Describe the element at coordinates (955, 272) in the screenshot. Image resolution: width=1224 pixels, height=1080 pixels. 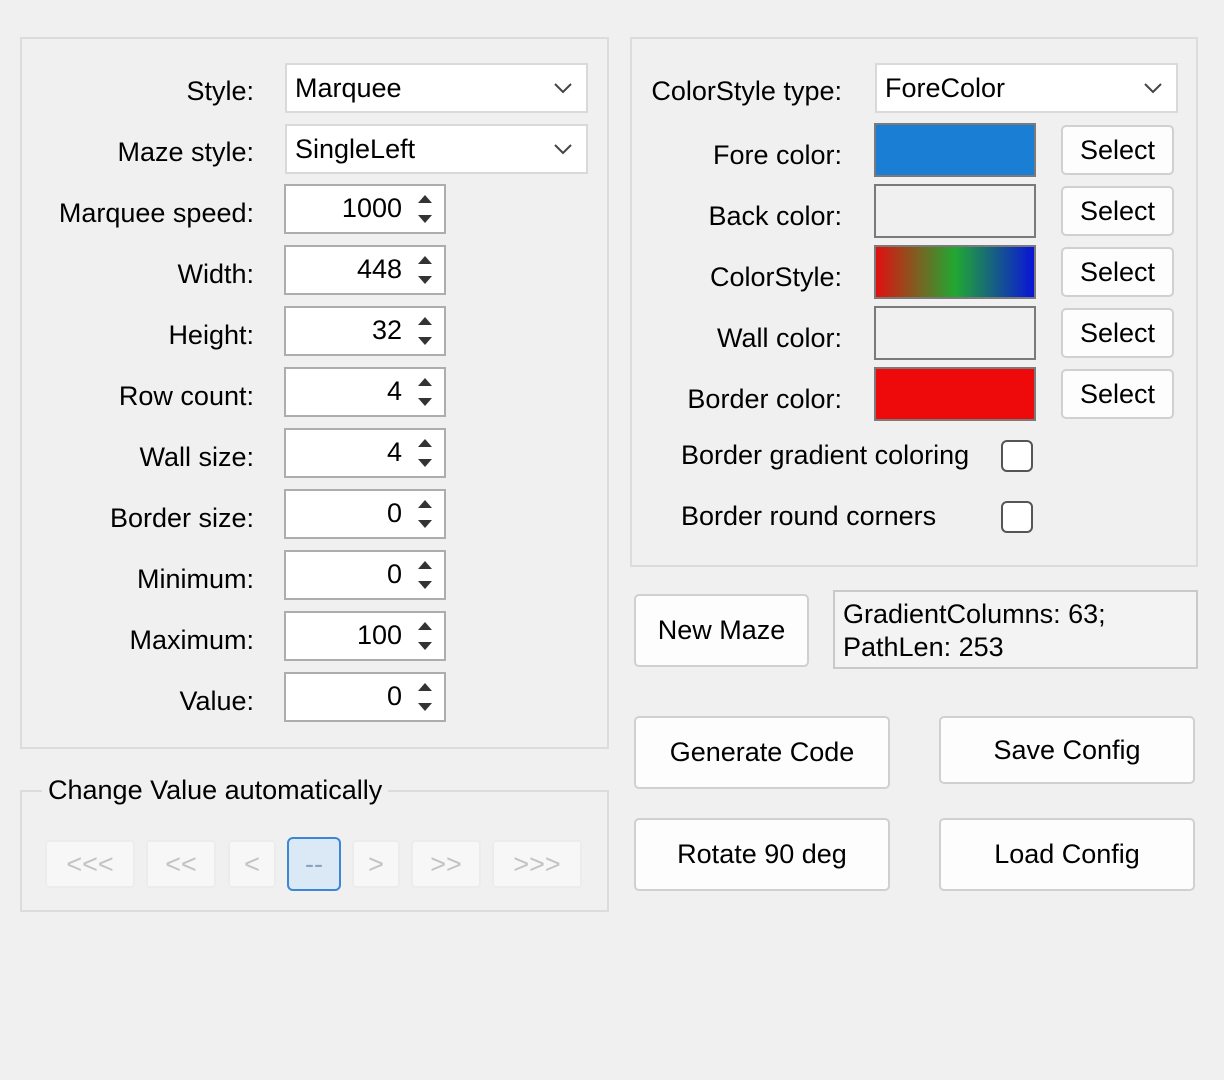
I see `colorstyle-gradient-swatch` at that location.